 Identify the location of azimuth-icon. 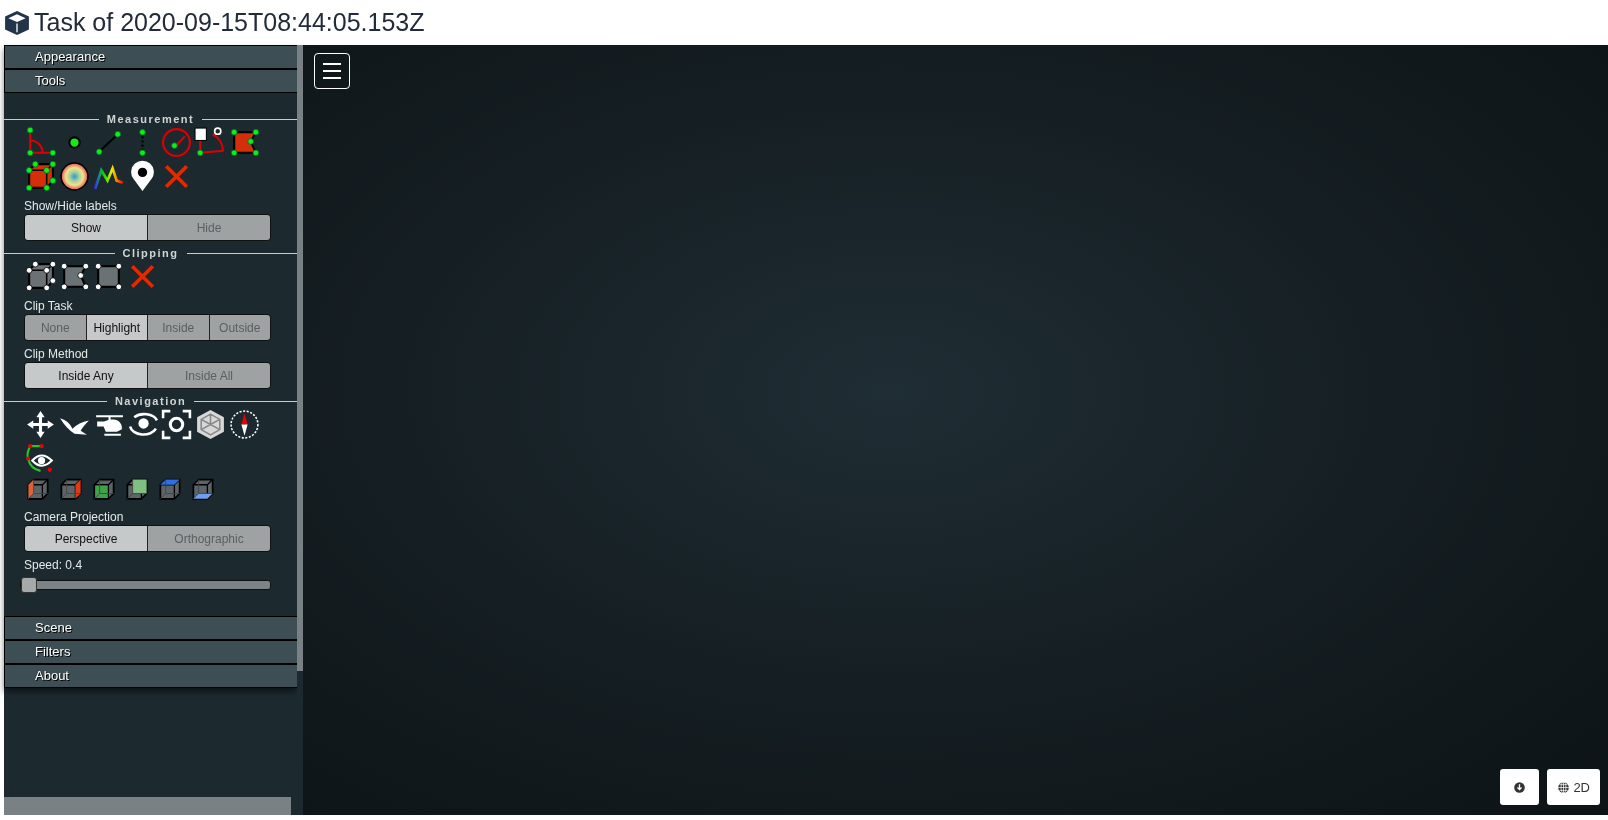
(210, 142).